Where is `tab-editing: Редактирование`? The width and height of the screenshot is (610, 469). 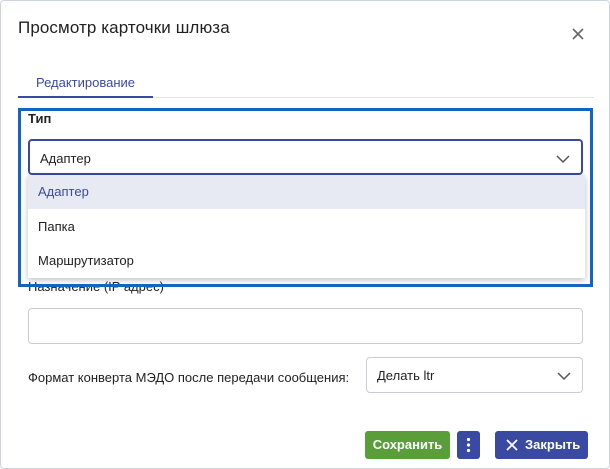 tab-editing: Редактирование is located at coordinates (85, 82).